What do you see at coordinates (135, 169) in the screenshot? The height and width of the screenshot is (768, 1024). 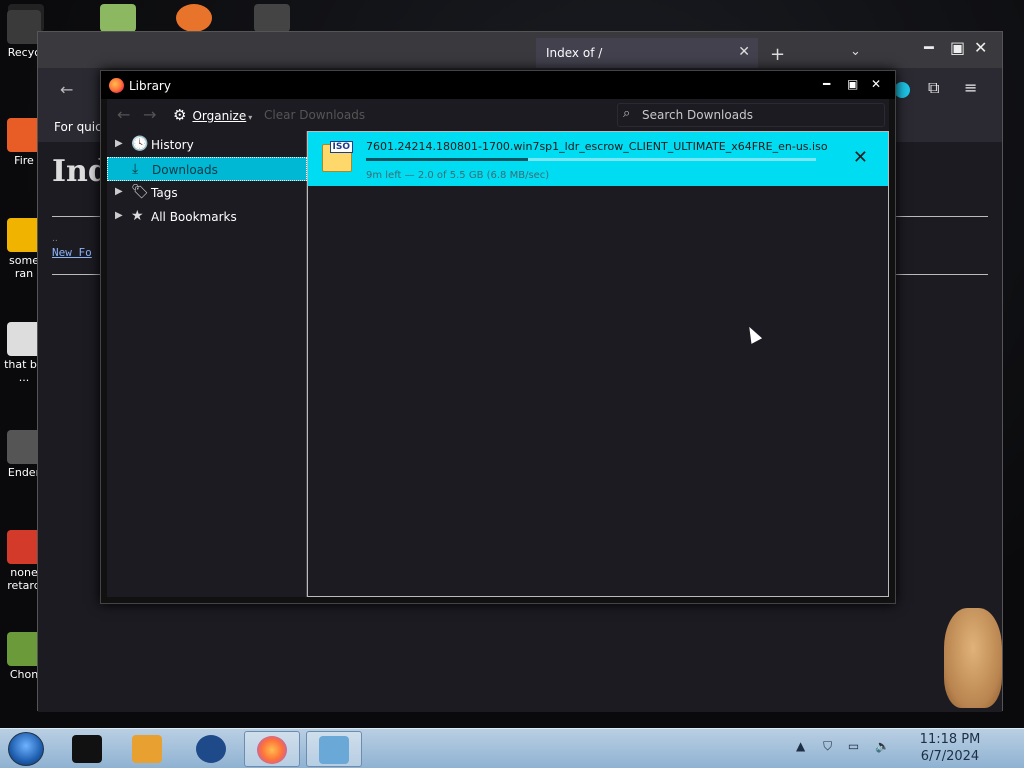 I see `download-icon: ⤓` at bounding box center [135, 169].